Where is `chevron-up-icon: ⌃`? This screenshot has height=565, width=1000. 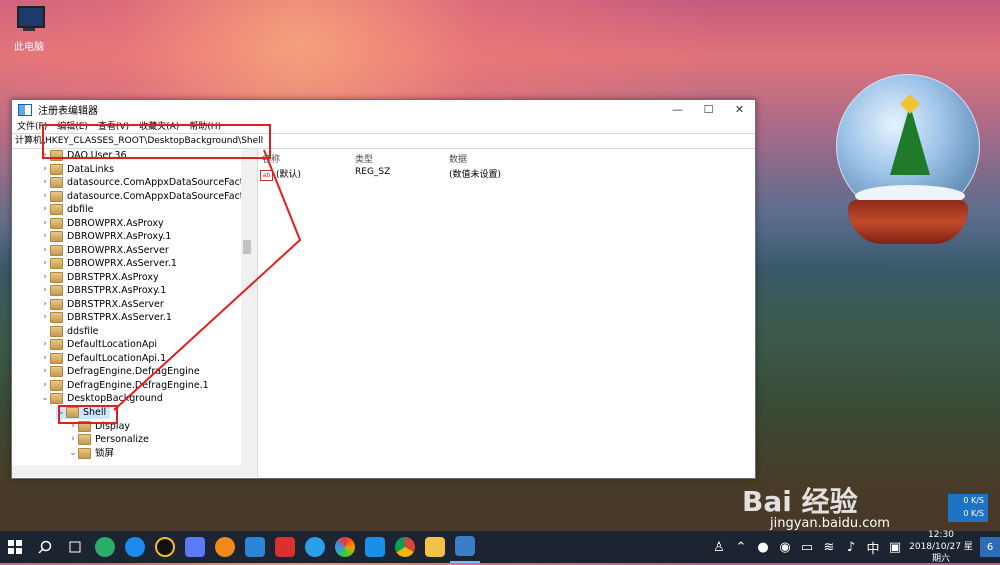
chevron-up-icon: ⌃ is located at coordinates (741, 547).